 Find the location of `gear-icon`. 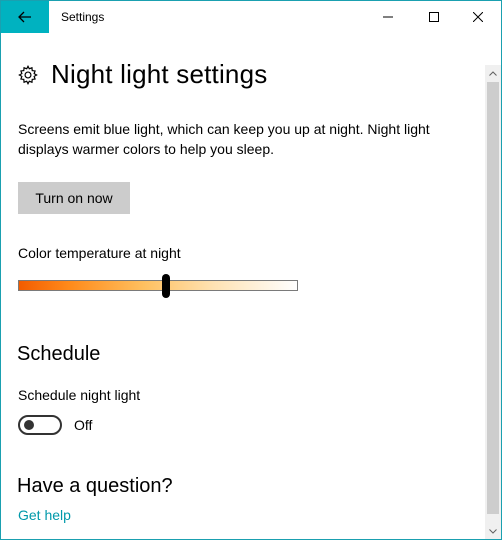

gear-icon is located at coordinates (28, 74).